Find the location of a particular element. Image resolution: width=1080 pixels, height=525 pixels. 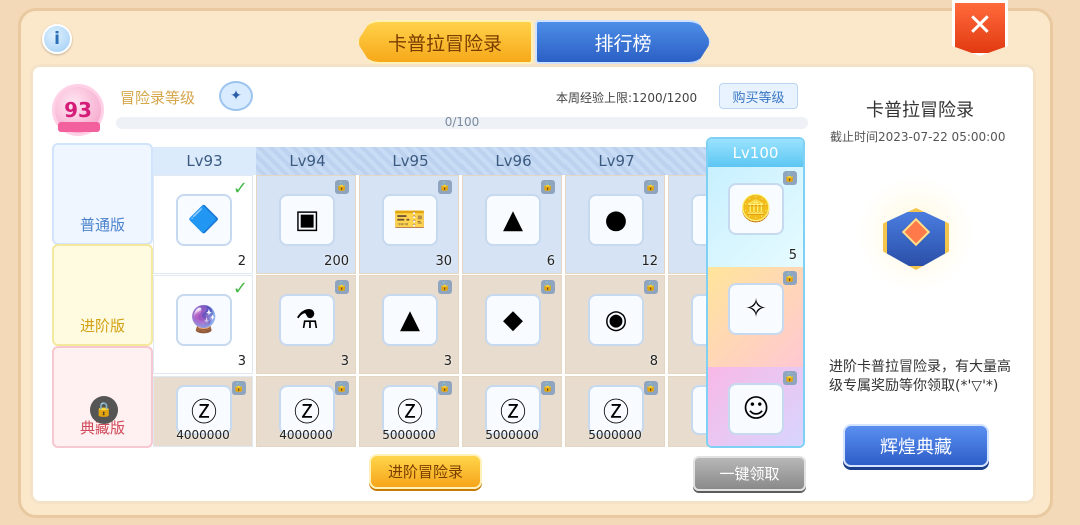

level-column: Lv95 🎫 🔒 30 ▲ 🔒 3 Ⓩ 🔒 5000000 is located at coordinates (410, 297).